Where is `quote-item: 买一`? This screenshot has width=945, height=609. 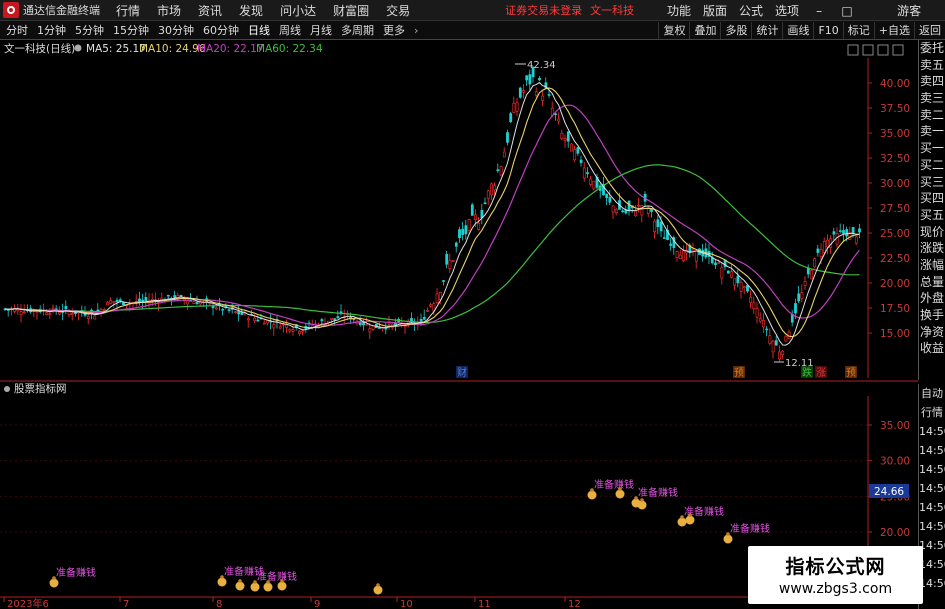 quote-item: 买一 is located at coordinates (932, 148).